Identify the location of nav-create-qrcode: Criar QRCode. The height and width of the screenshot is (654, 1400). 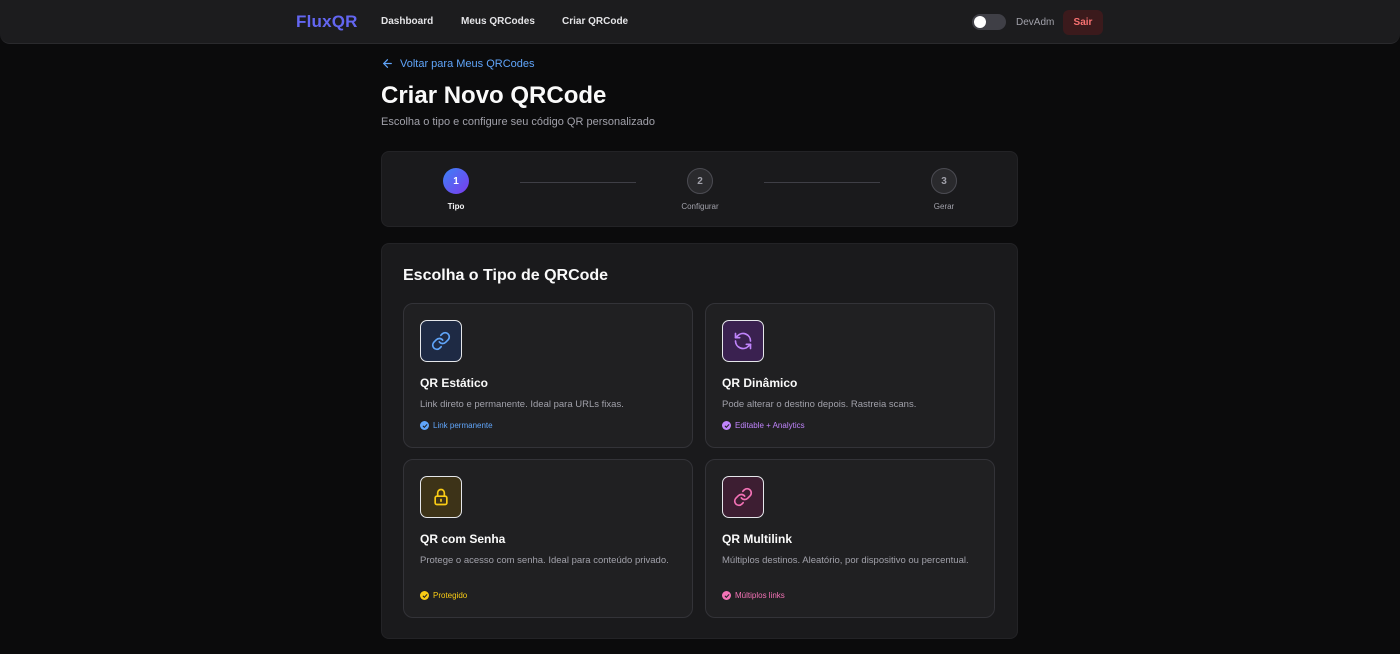
(595, 21).